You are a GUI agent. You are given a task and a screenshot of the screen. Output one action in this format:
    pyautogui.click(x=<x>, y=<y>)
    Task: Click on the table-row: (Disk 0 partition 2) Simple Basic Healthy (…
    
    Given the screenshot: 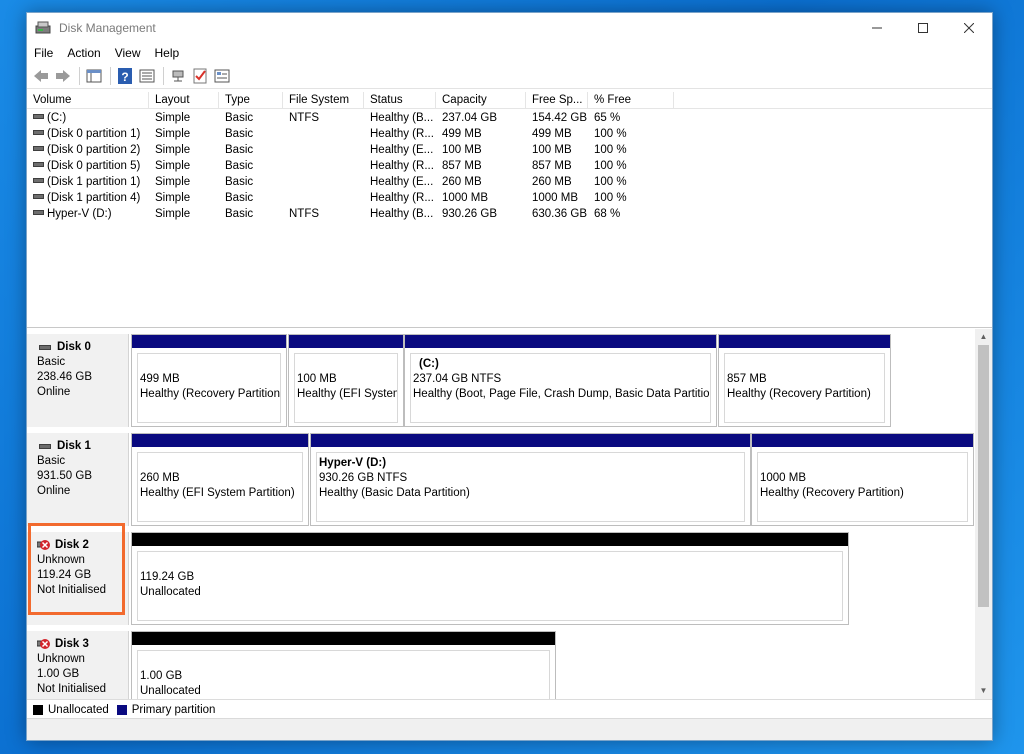 What is the action you would take?
    pyautogui.click(x=509, y=150)
    